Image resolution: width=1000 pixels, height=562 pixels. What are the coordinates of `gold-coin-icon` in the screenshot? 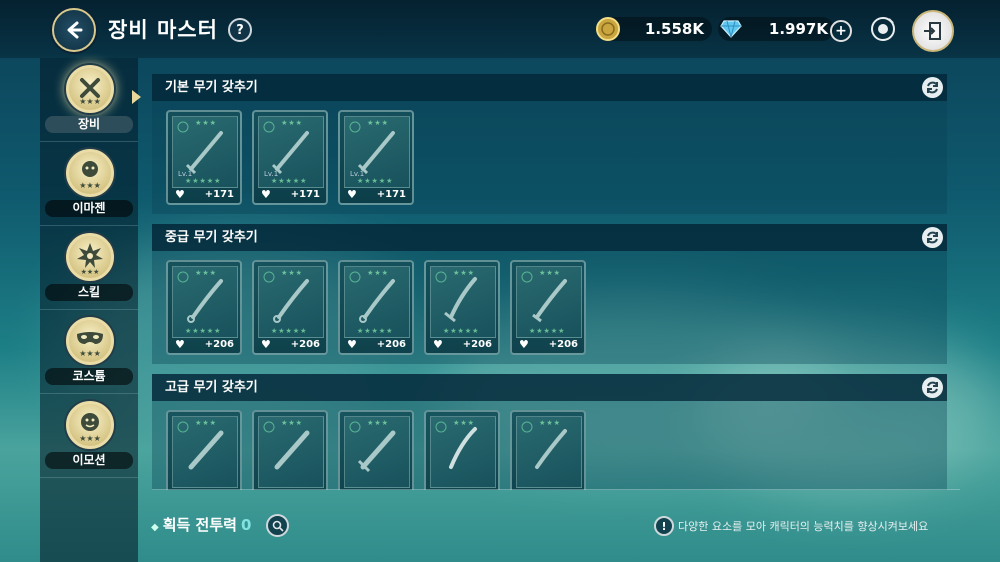 It's located at (608, 29).